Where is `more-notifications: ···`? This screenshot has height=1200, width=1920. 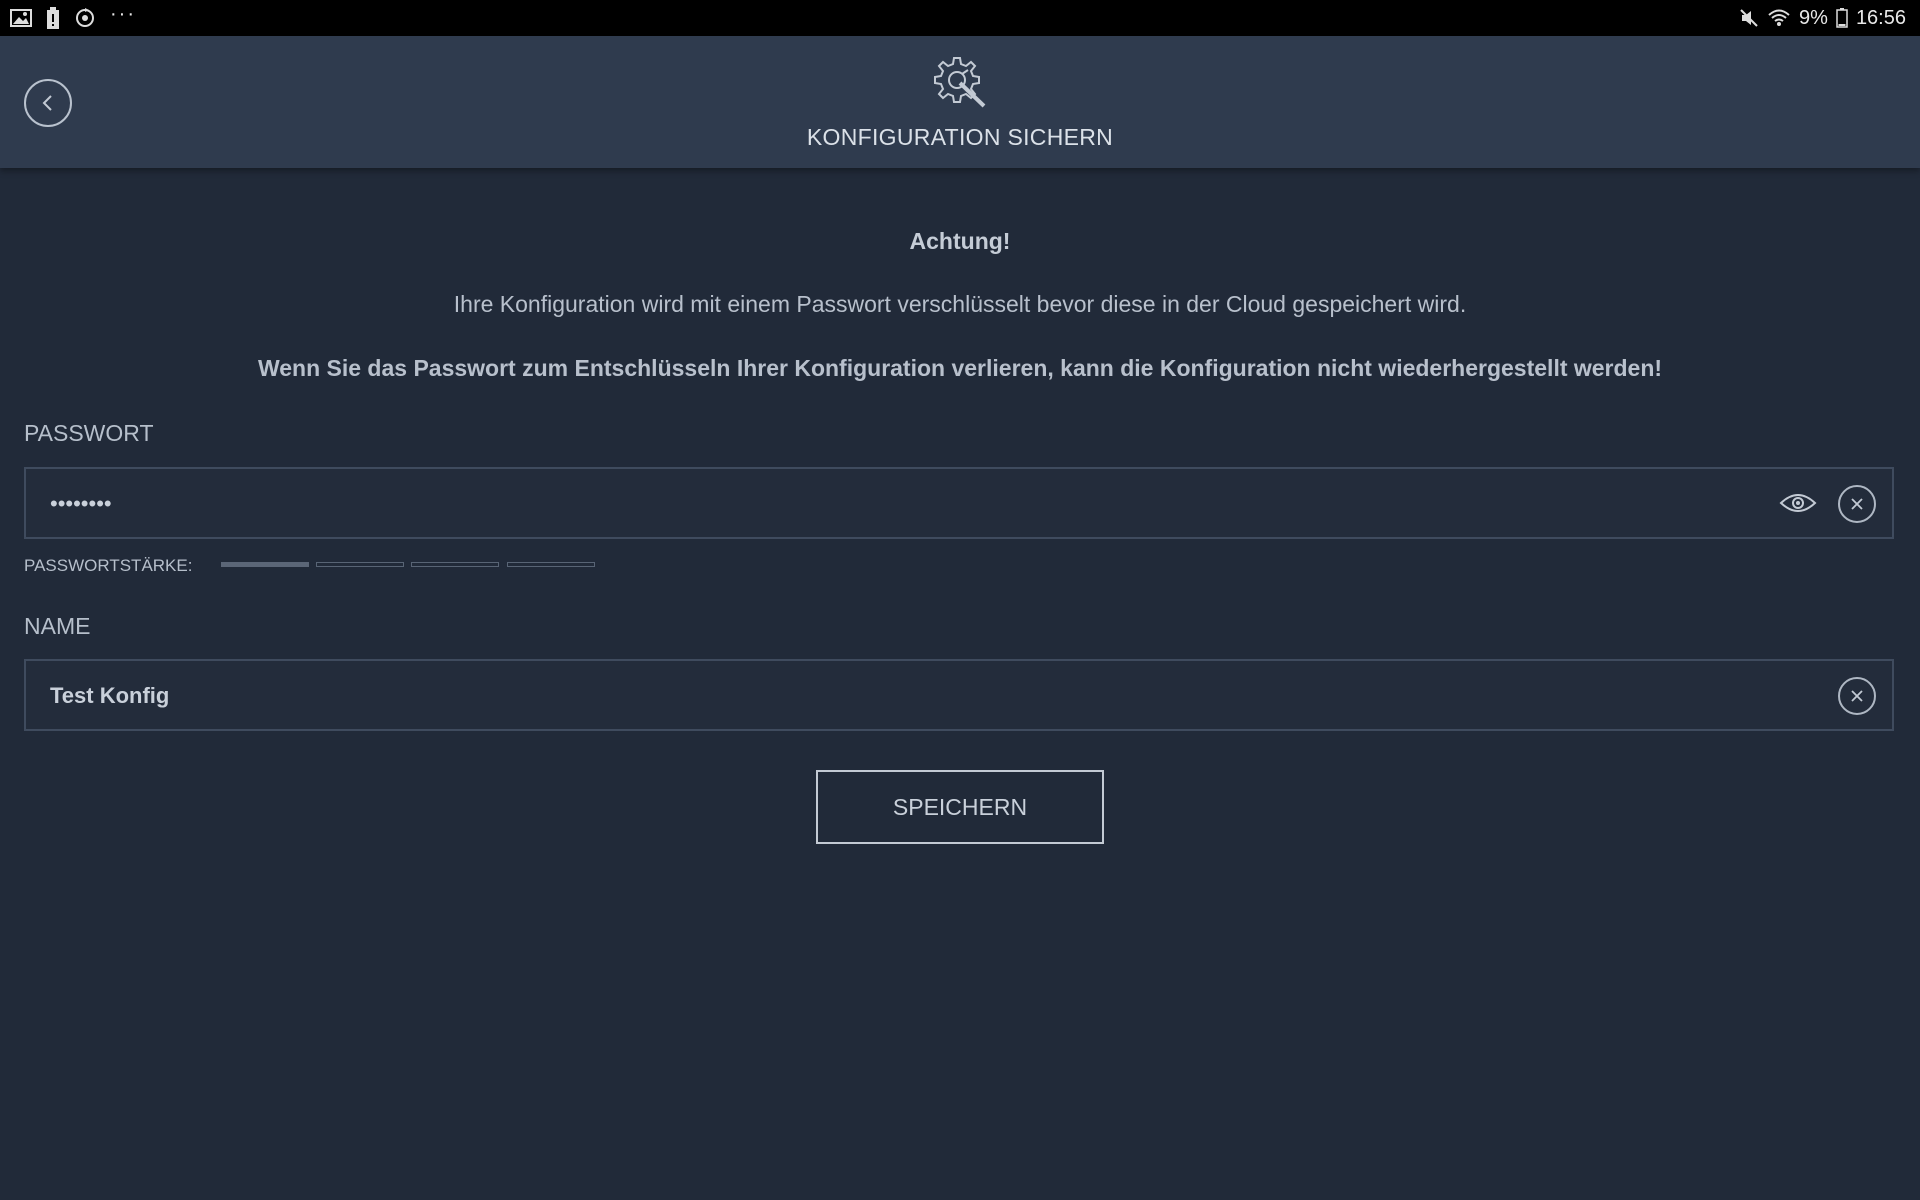
more-notifications: ··· is located at coordinates (123, 14).